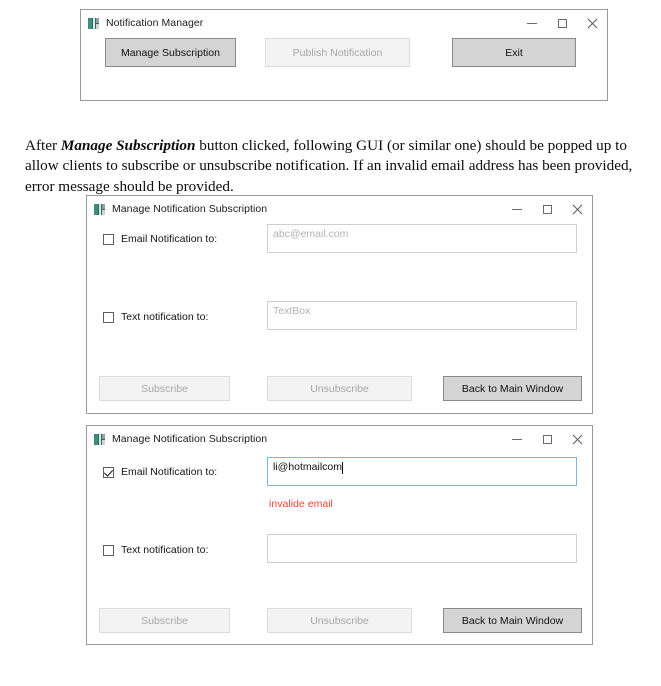  I want to click on titlebar: Notification Manager, so click(344, 23).